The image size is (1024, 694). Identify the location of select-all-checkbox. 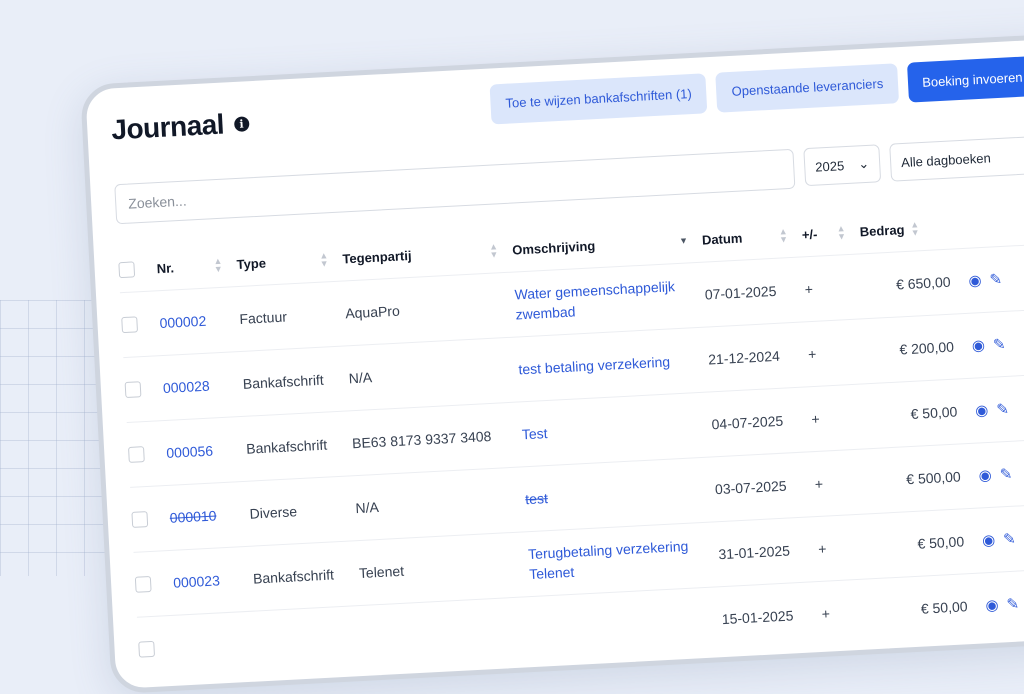
(127, 270).